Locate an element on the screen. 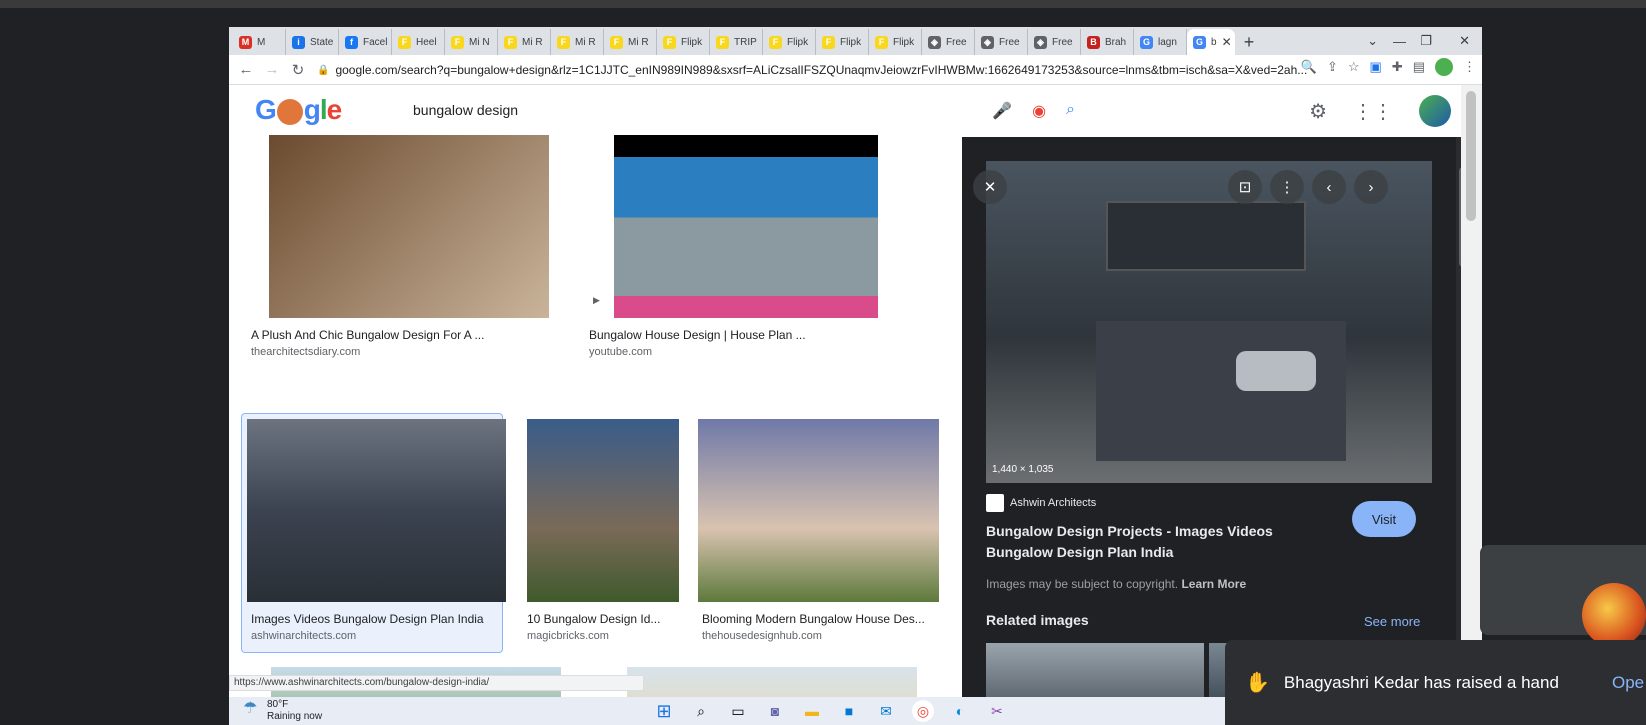 The height and width of the screenshot is (725, 1646). related-image-thumbnail is located at coordinates (1095, 673).